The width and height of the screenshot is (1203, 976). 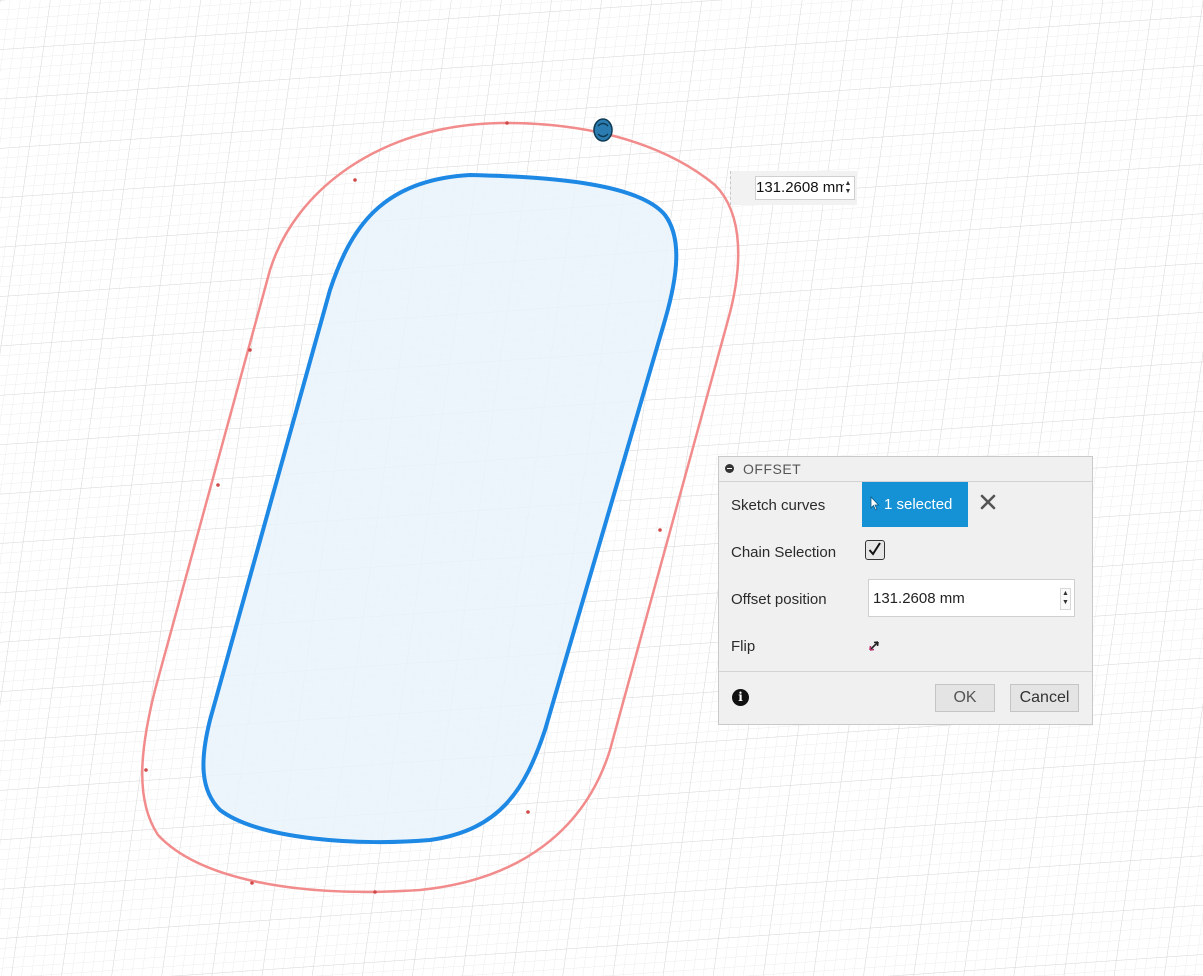 I want to click on onscreen-offset-value: 131.2608 mm ▲ ▼, so click(x=805, y=188).